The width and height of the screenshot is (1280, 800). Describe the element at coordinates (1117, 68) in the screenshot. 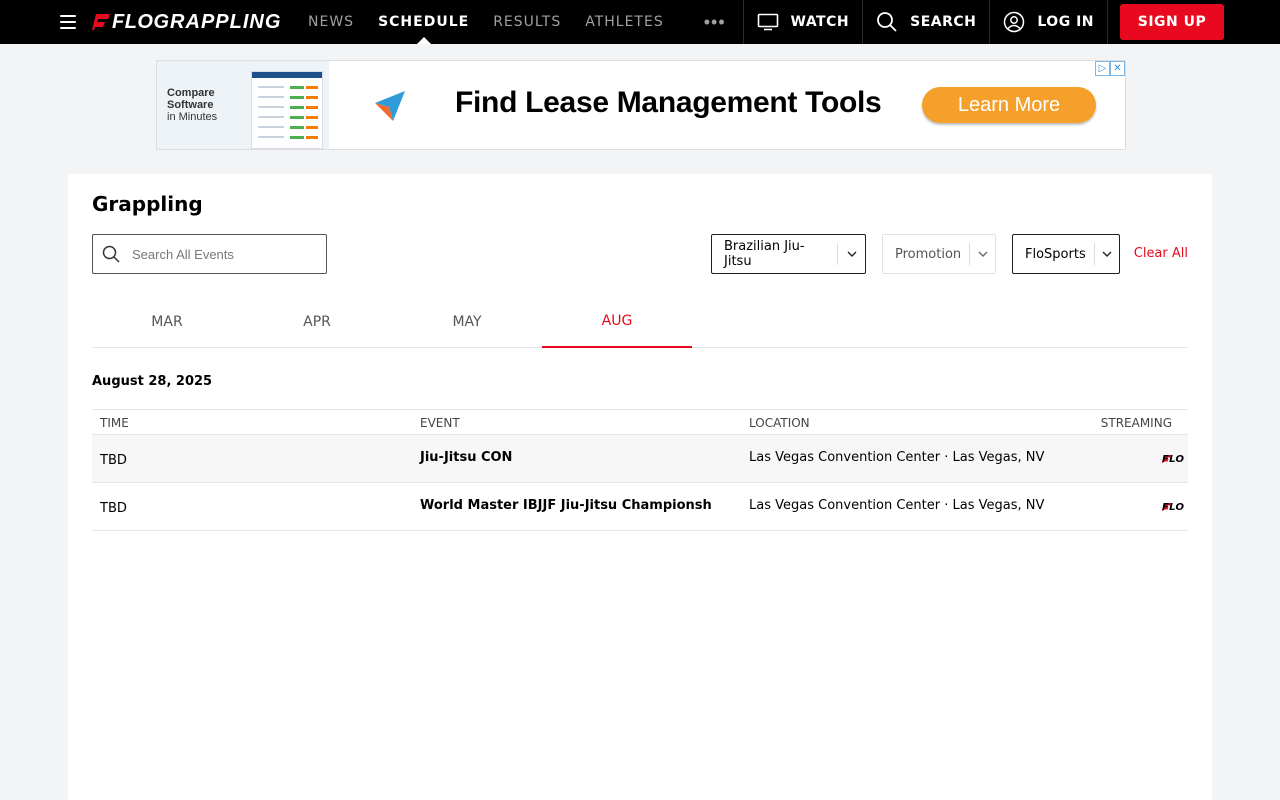

I see `ad-close-icon: ✕` at that location.